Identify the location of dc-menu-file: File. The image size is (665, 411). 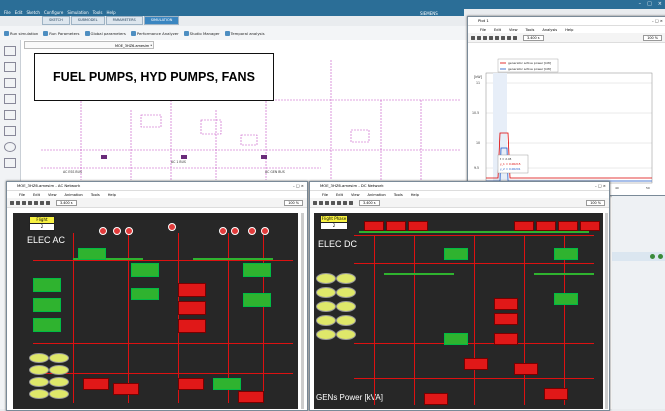
(325, 195).